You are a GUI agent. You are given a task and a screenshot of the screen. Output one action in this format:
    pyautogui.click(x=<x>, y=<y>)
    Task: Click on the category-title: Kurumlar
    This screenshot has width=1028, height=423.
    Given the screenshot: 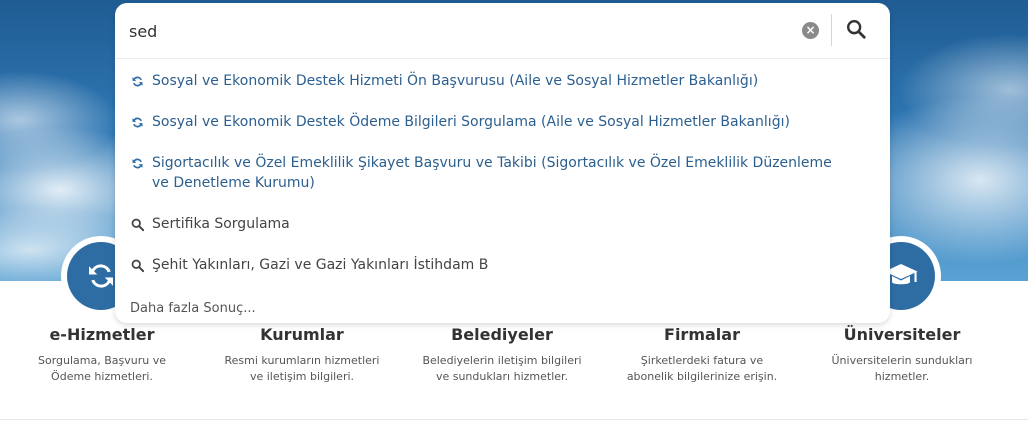 What is the action you would take?
    pyautogui.click(x=302, y=334)
    